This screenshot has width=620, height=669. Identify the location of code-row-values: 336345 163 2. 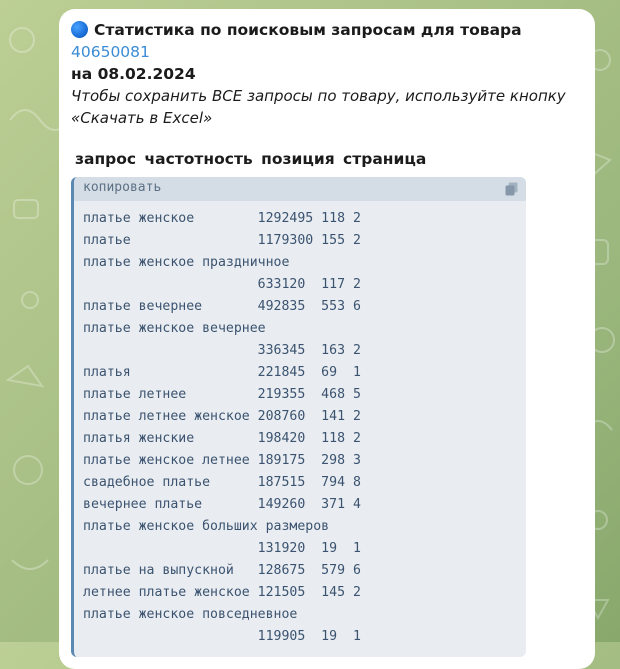
(222, 350).